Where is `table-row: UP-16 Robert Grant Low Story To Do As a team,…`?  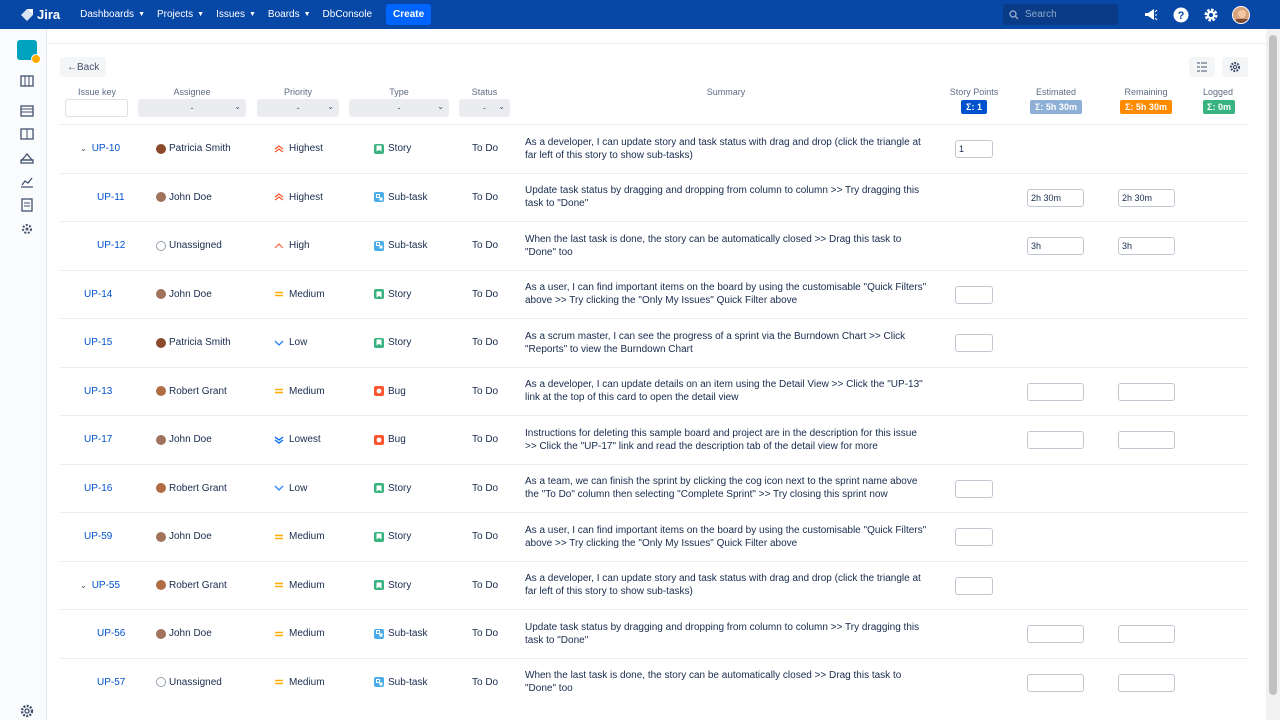 table-row: UP-16 Robert Grant Low Story To Do As a team,… is located at coordinates (654, 488).